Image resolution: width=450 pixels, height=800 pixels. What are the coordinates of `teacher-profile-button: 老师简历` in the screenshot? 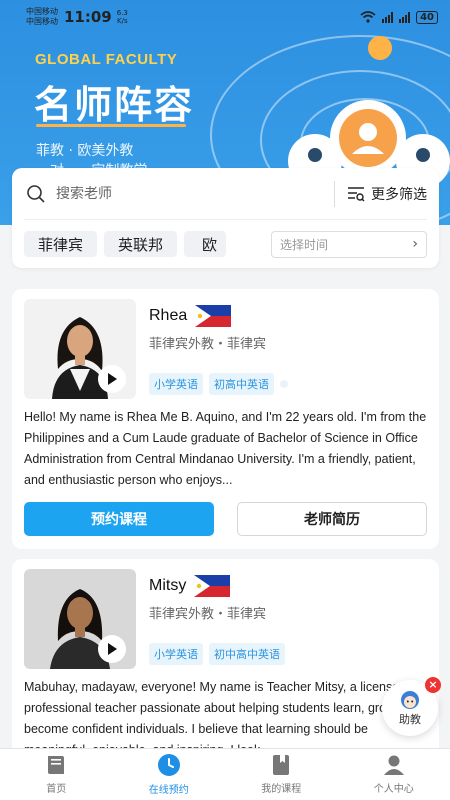 It's located at (332, 519).